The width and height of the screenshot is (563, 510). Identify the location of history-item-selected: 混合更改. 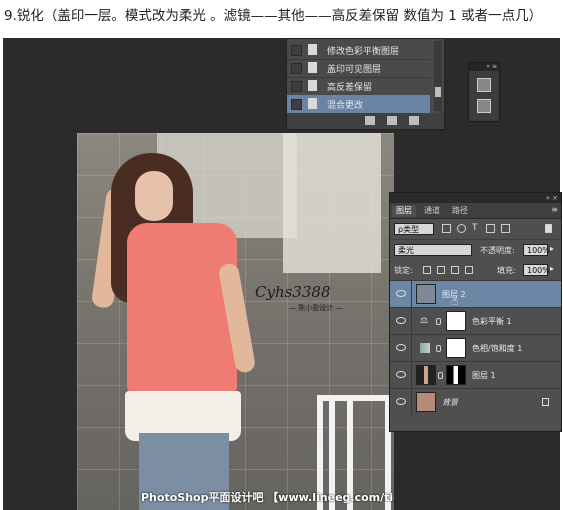
(358, 104).